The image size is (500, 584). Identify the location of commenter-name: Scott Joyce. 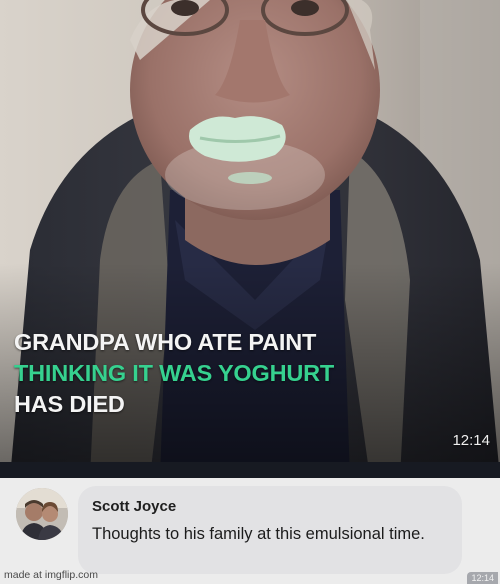
(134, 506).